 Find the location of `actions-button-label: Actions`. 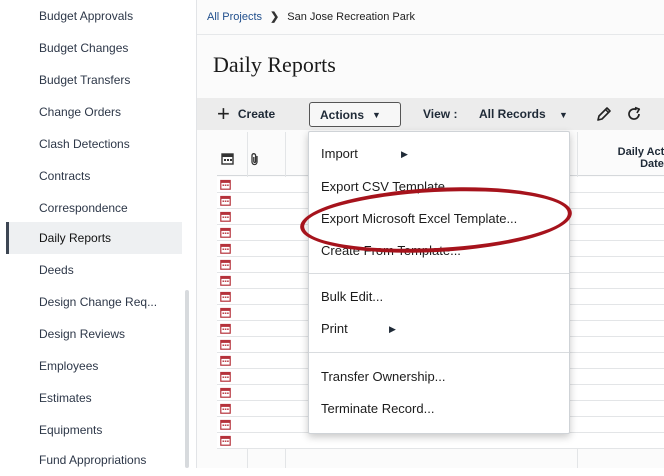

actions-button-label: Actions is located at coordinates (342, 114).